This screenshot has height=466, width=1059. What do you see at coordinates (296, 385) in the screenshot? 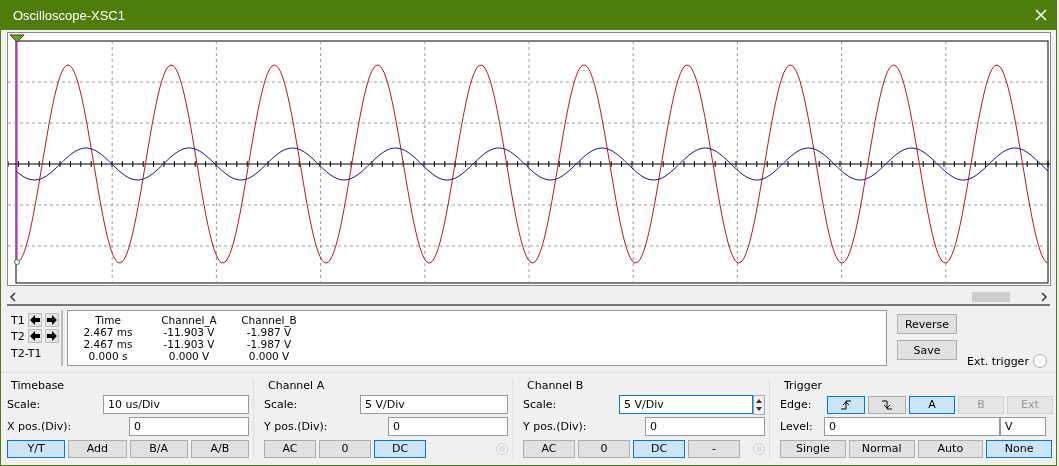
I see `group-title: Channel A` at bounding box center [296, 385].